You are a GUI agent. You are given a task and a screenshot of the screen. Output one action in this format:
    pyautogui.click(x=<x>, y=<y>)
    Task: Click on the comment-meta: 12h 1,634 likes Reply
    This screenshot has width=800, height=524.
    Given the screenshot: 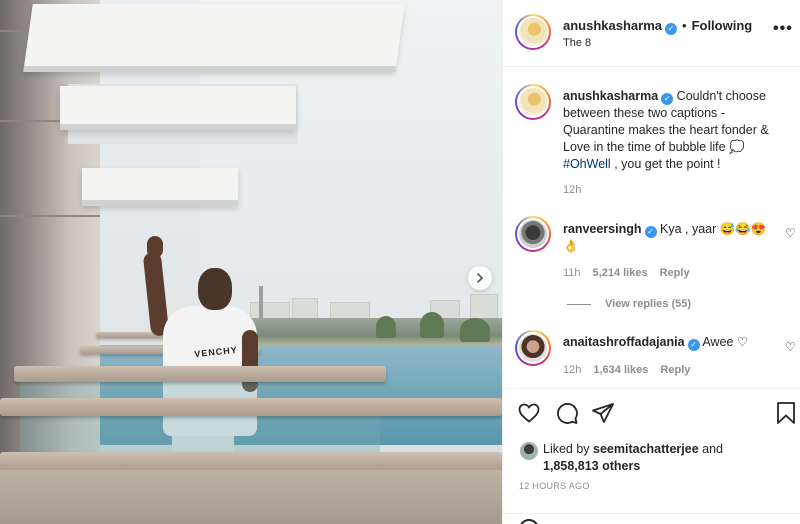 What is the action you would take?
    pyautogui.click(x=632, y=370)
    